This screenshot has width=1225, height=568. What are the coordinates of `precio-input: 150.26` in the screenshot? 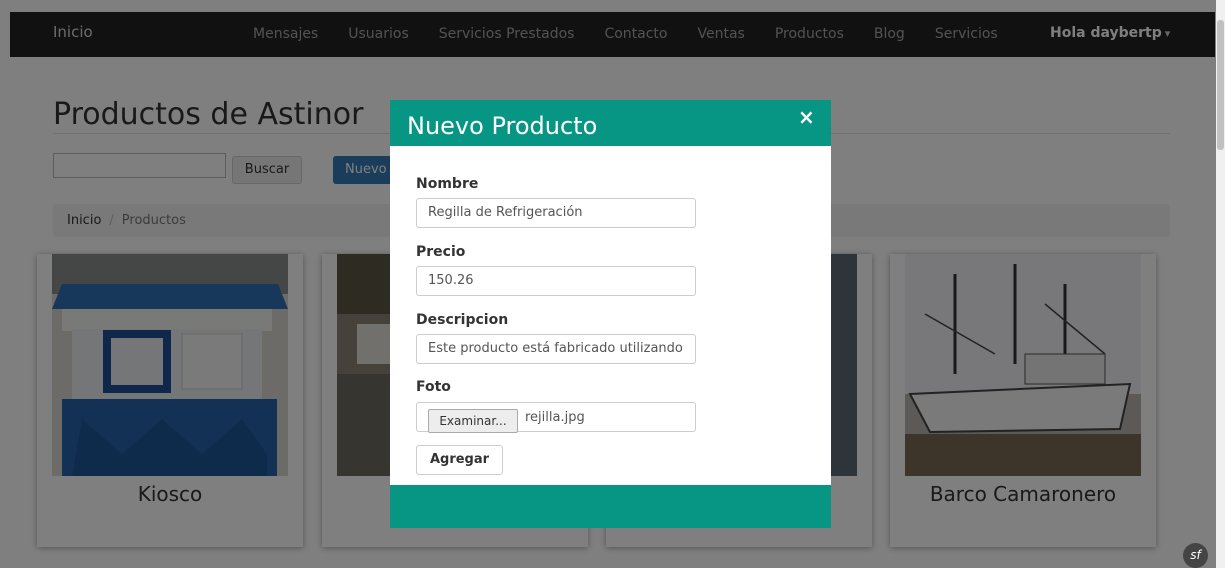 It's located at (556, 281).